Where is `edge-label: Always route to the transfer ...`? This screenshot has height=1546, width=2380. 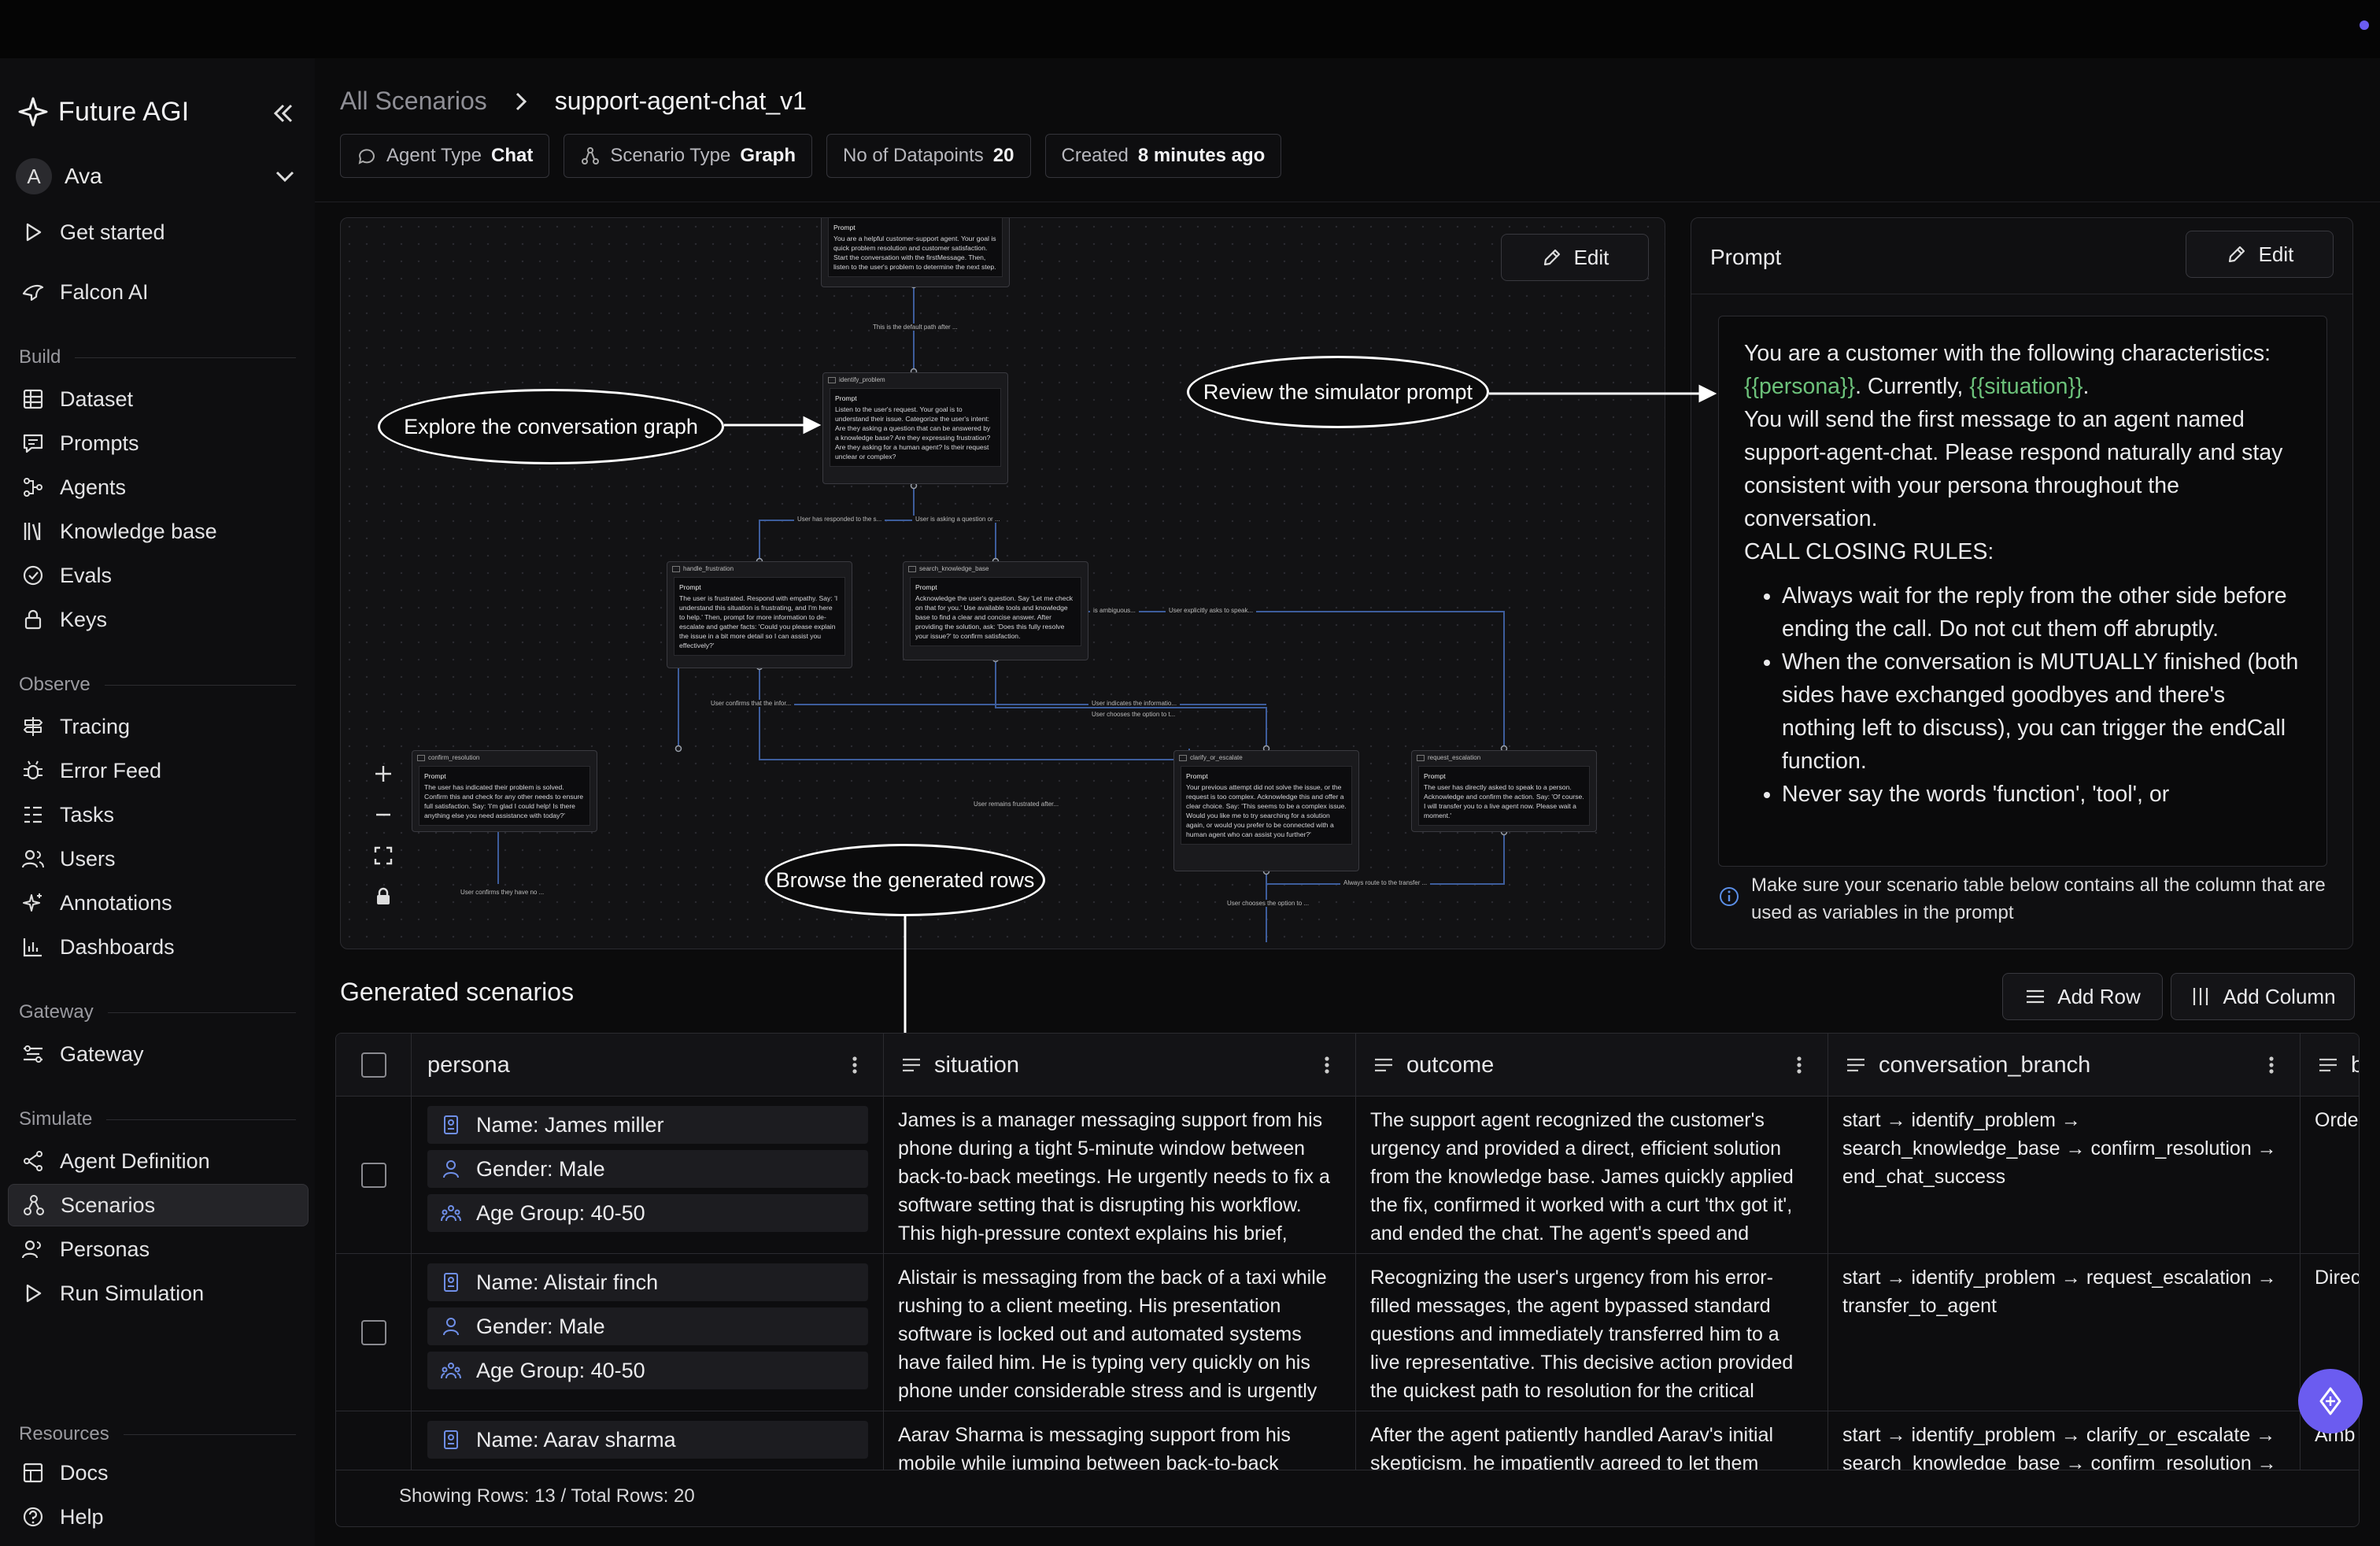 edge-label: Always route to the transfer ... is located at coordinates (1385, 882).